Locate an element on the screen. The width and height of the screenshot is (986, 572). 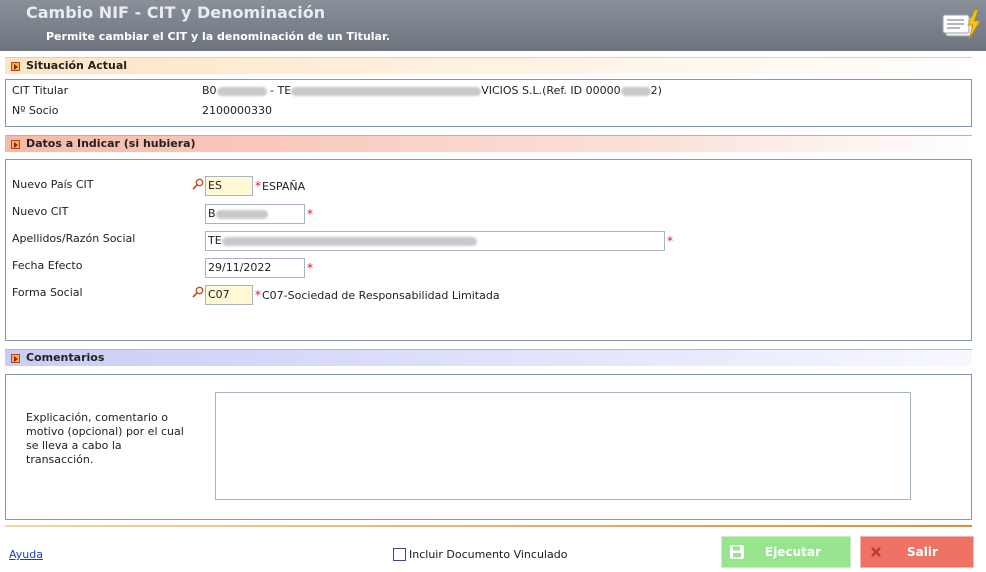
cit-titular-part: VICIOS S.L.(Ref. ID 00000 is located at coordinates (551, 90).